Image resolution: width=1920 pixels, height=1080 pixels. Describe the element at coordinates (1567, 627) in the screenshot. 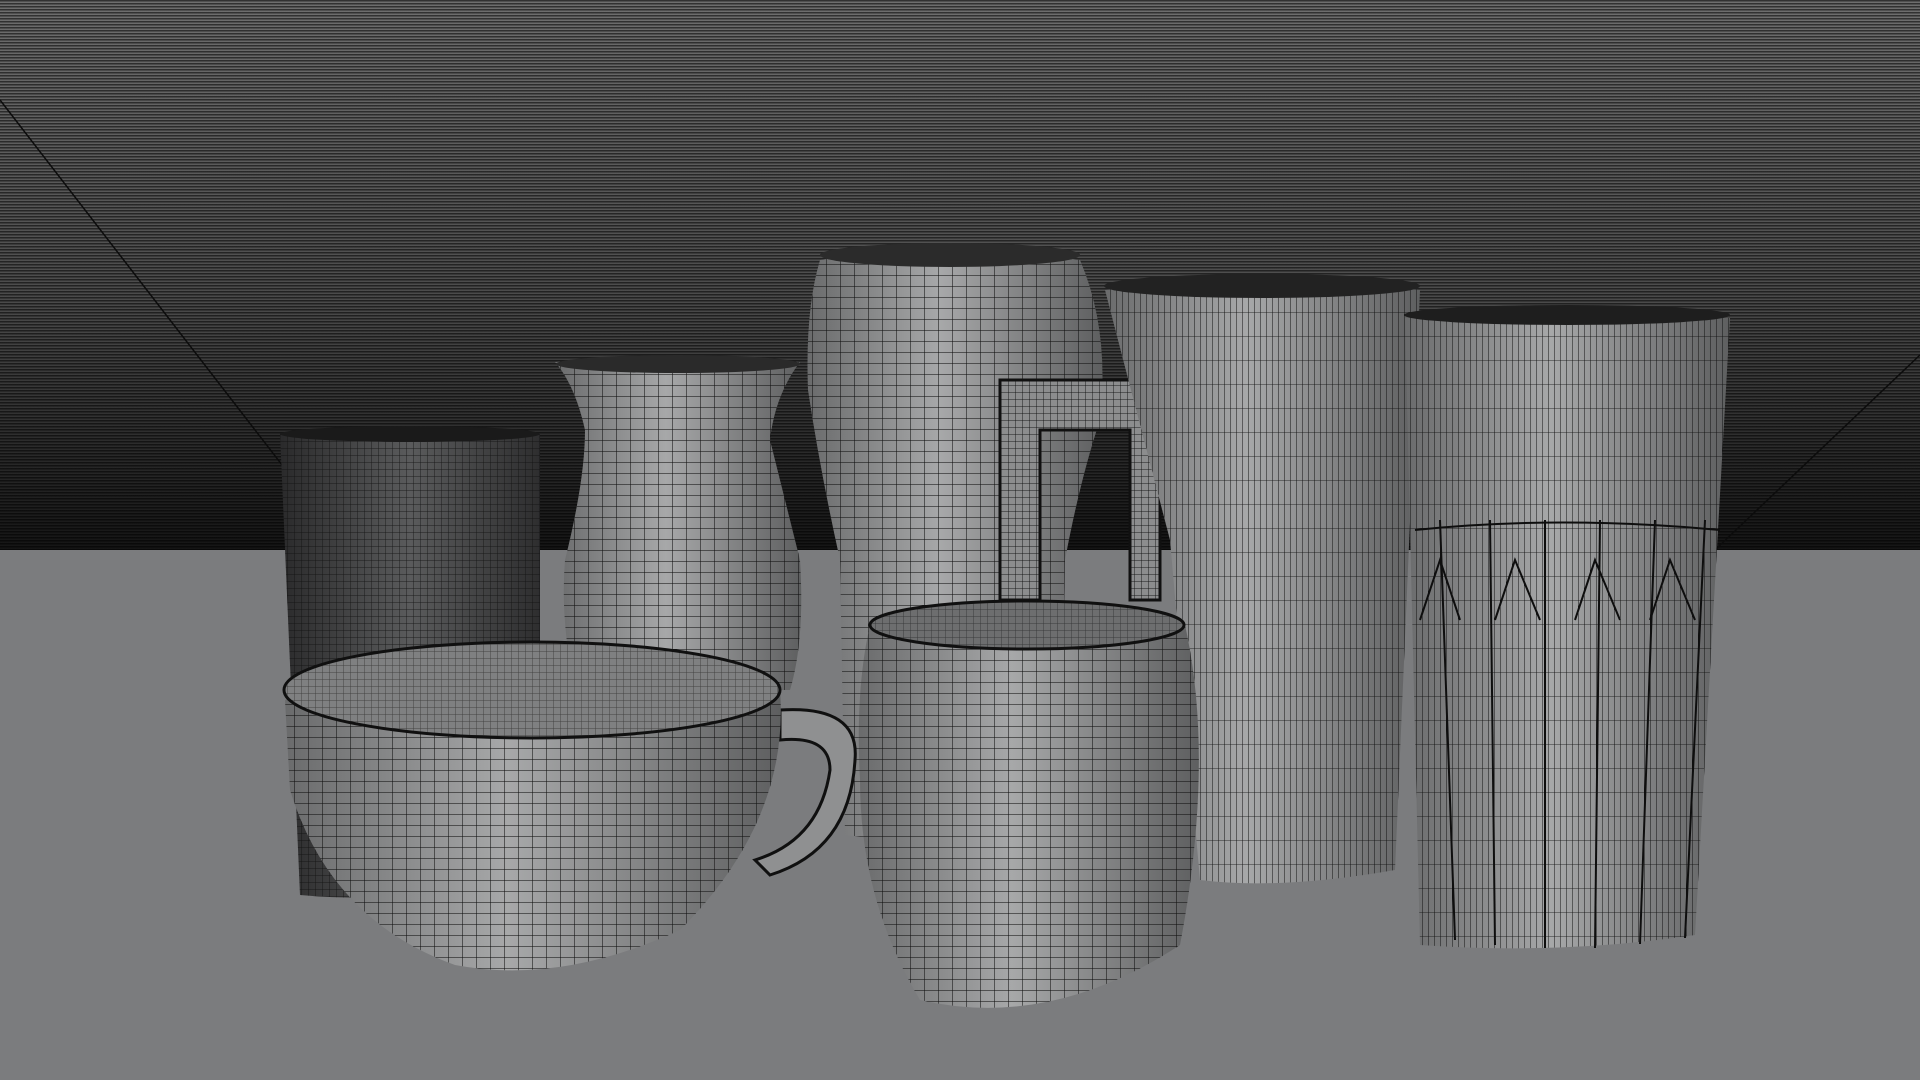

I see `faceted-tumbler` at that location.